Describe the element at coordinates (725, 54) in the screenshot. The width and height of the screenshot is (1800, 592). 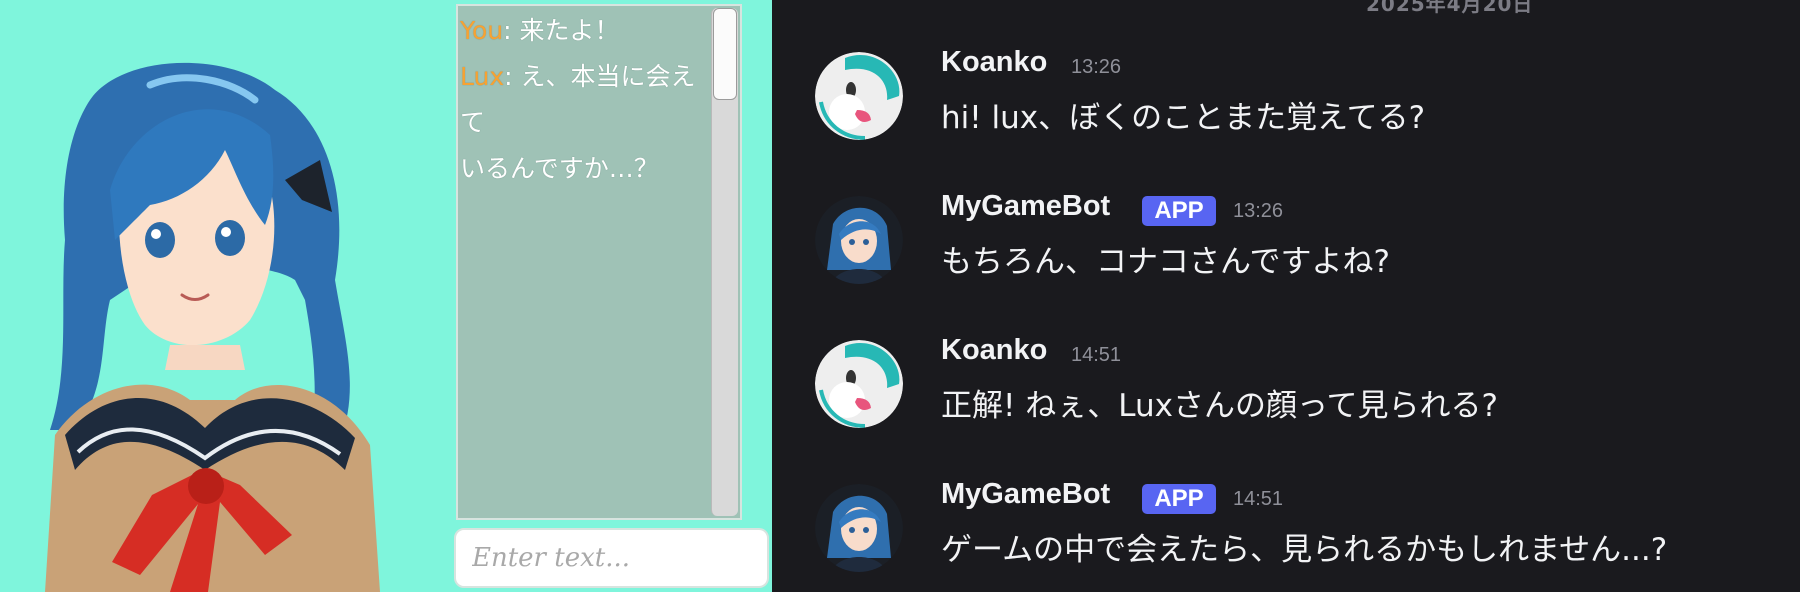
I see `scrollbar-thumb` at that location.